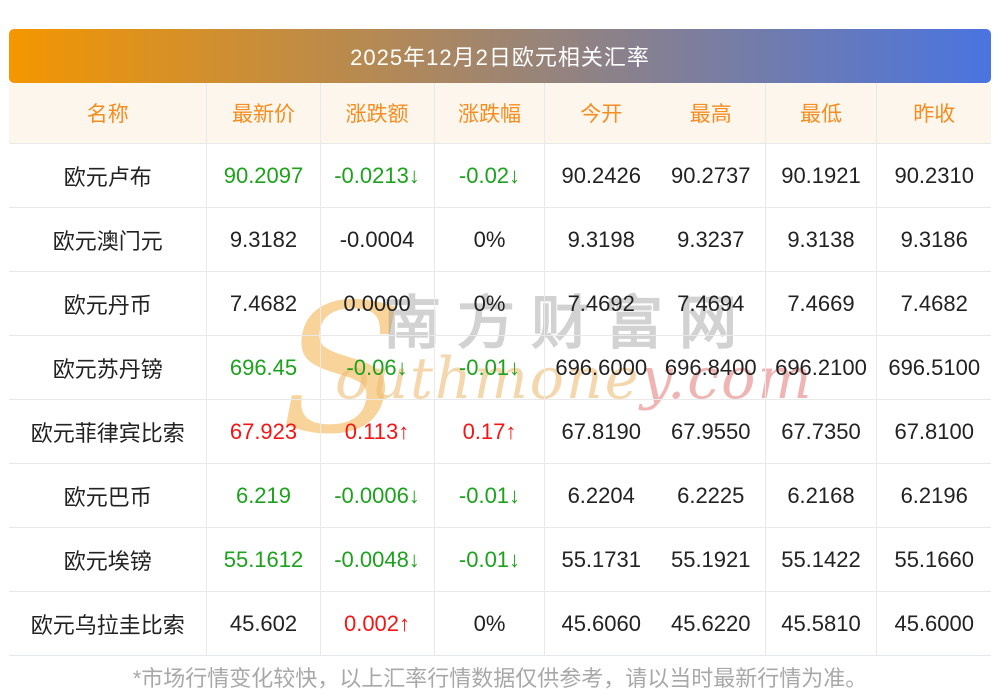 This screenshot has width=1000, height=697. What do you see at coordinates (820, 113) in the screenshot?
I see `column-header-low: 最低` at bounding box center [820, 113].